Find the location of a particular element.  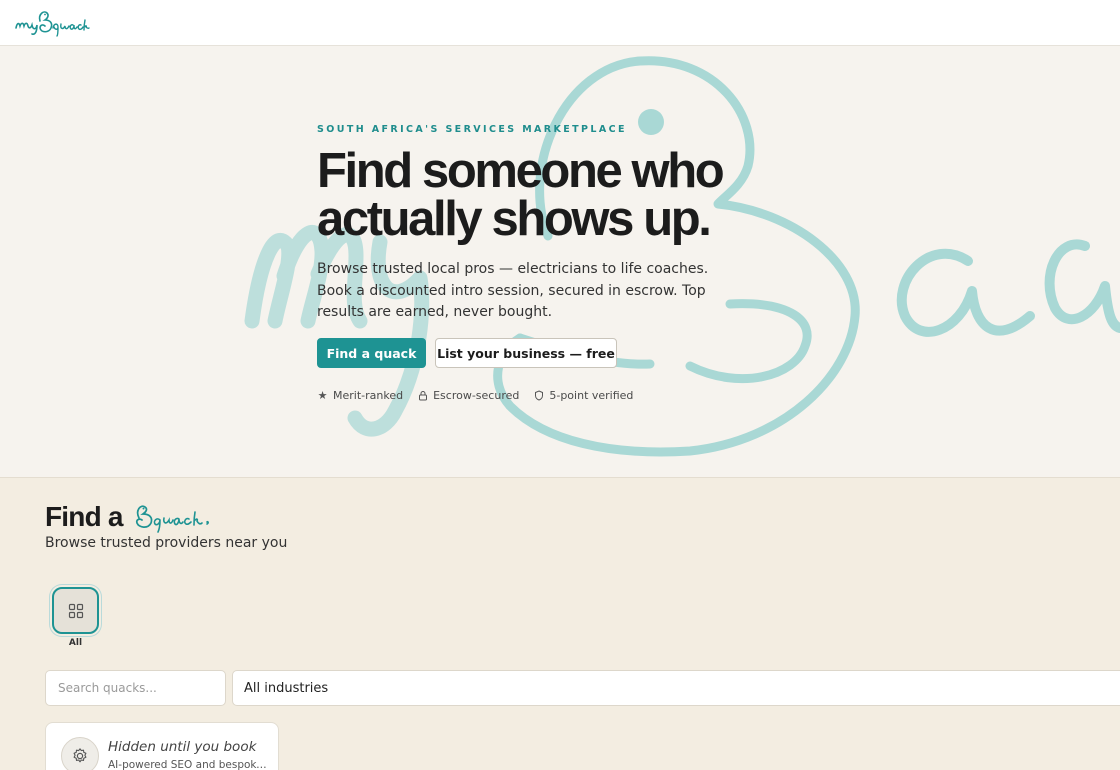

badge-merit-ranked: ★ Merit-ranked is located at coordinates (360, 395).